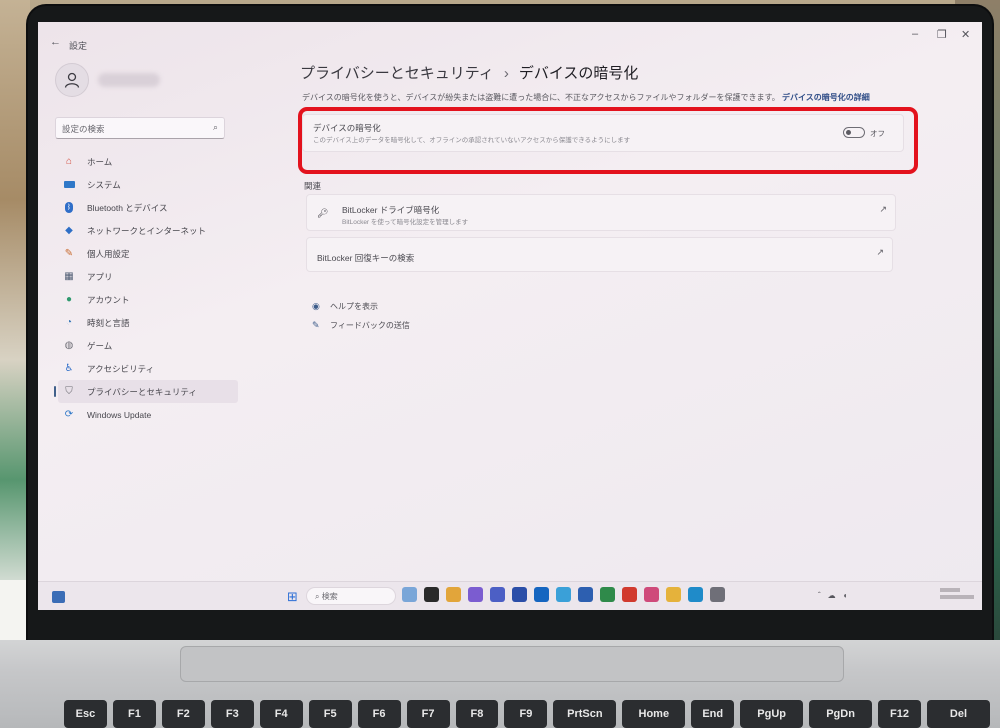  I want to click on start-icon: ⊞, so click(292, 597).